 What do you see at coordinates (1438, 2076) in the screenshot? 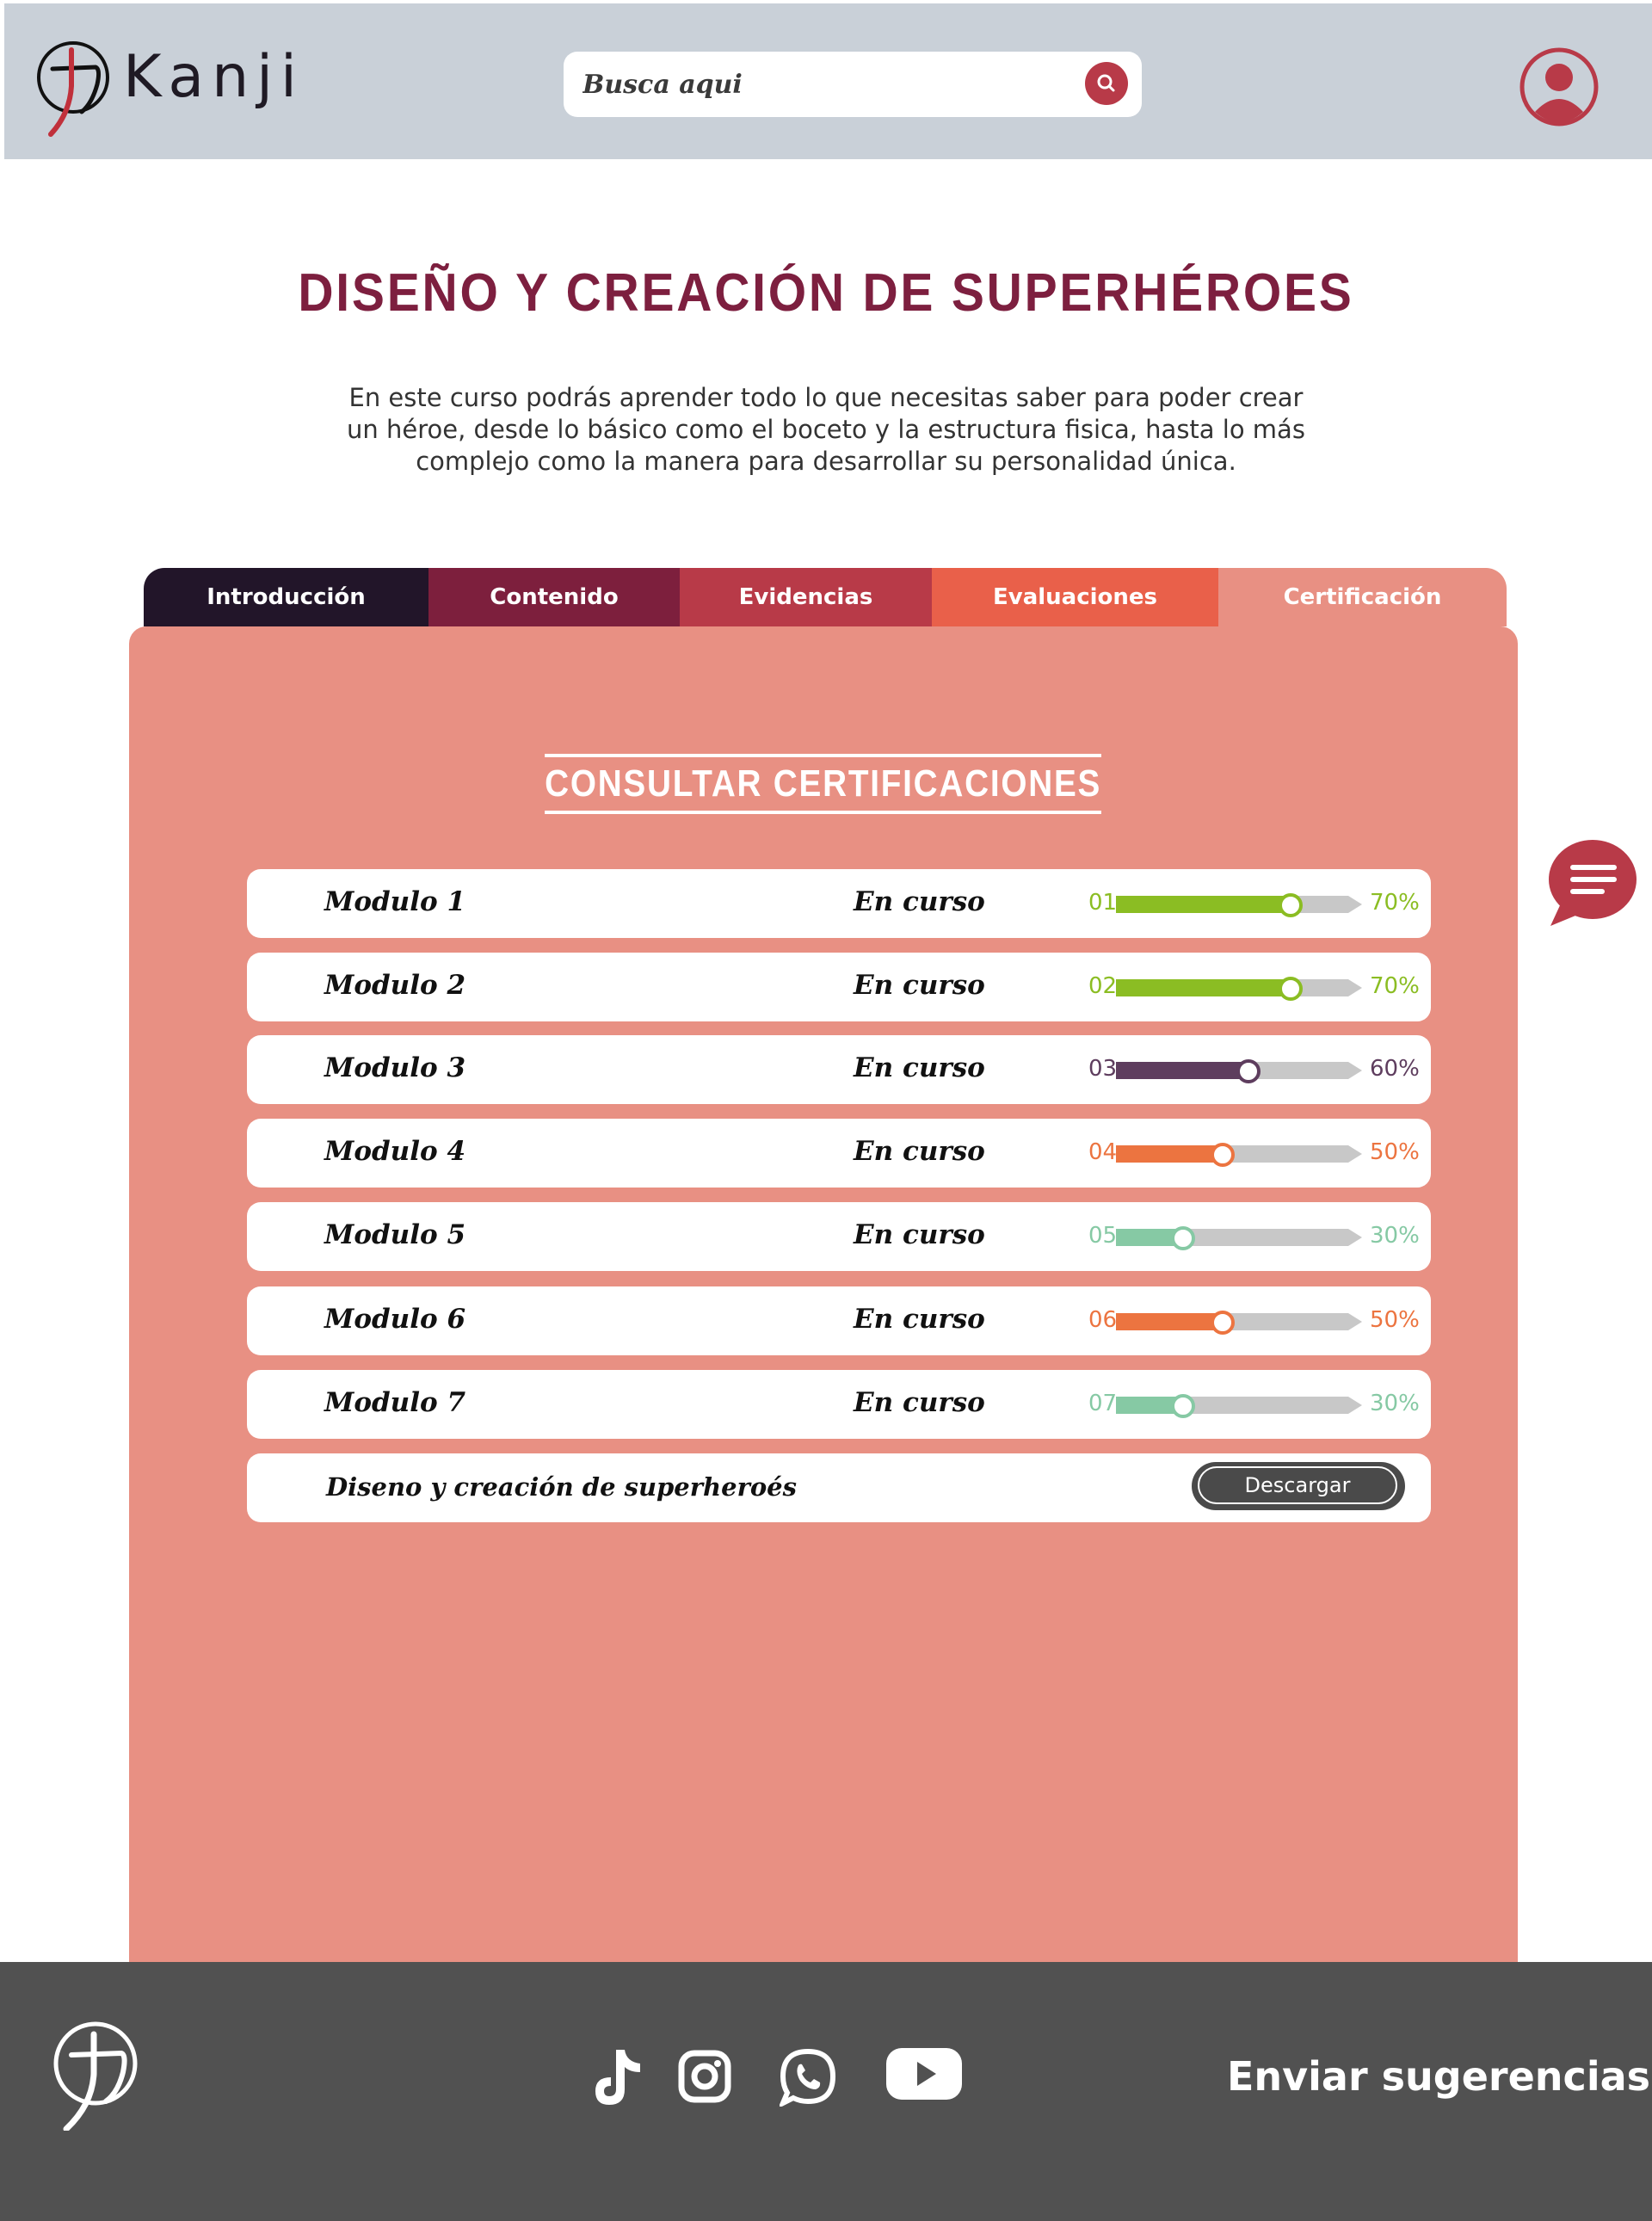
I see `suggestions-link: Enviar sugerencias` at bounding box center [1438, 2076].